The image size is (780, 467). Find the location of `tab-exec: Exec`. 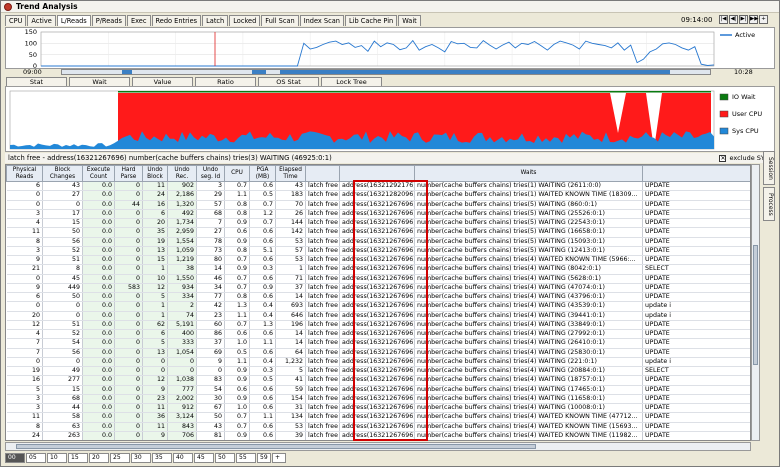

tab-exec: Exec is located at coordinates (138, 20).